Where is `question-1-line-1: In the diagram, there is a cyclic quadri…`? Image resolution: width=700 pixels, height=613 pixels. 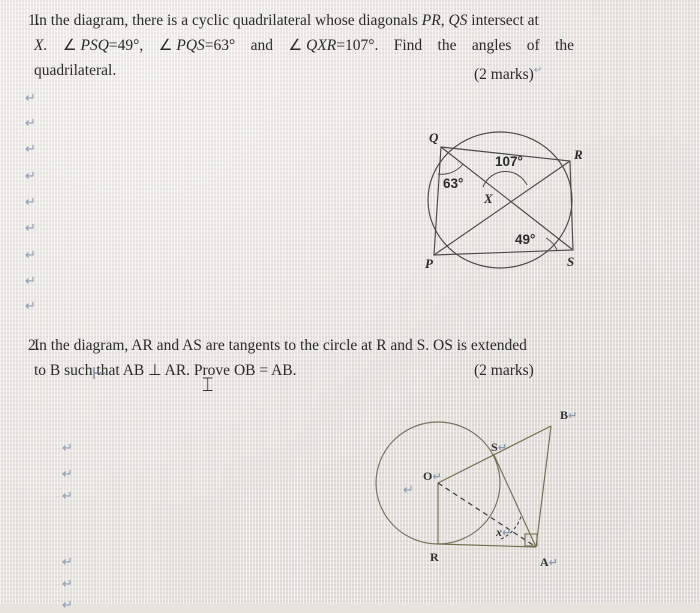
question-1-line-1: In the diagram, there is a cyclic quadri… is located at coordinates (286, 20).